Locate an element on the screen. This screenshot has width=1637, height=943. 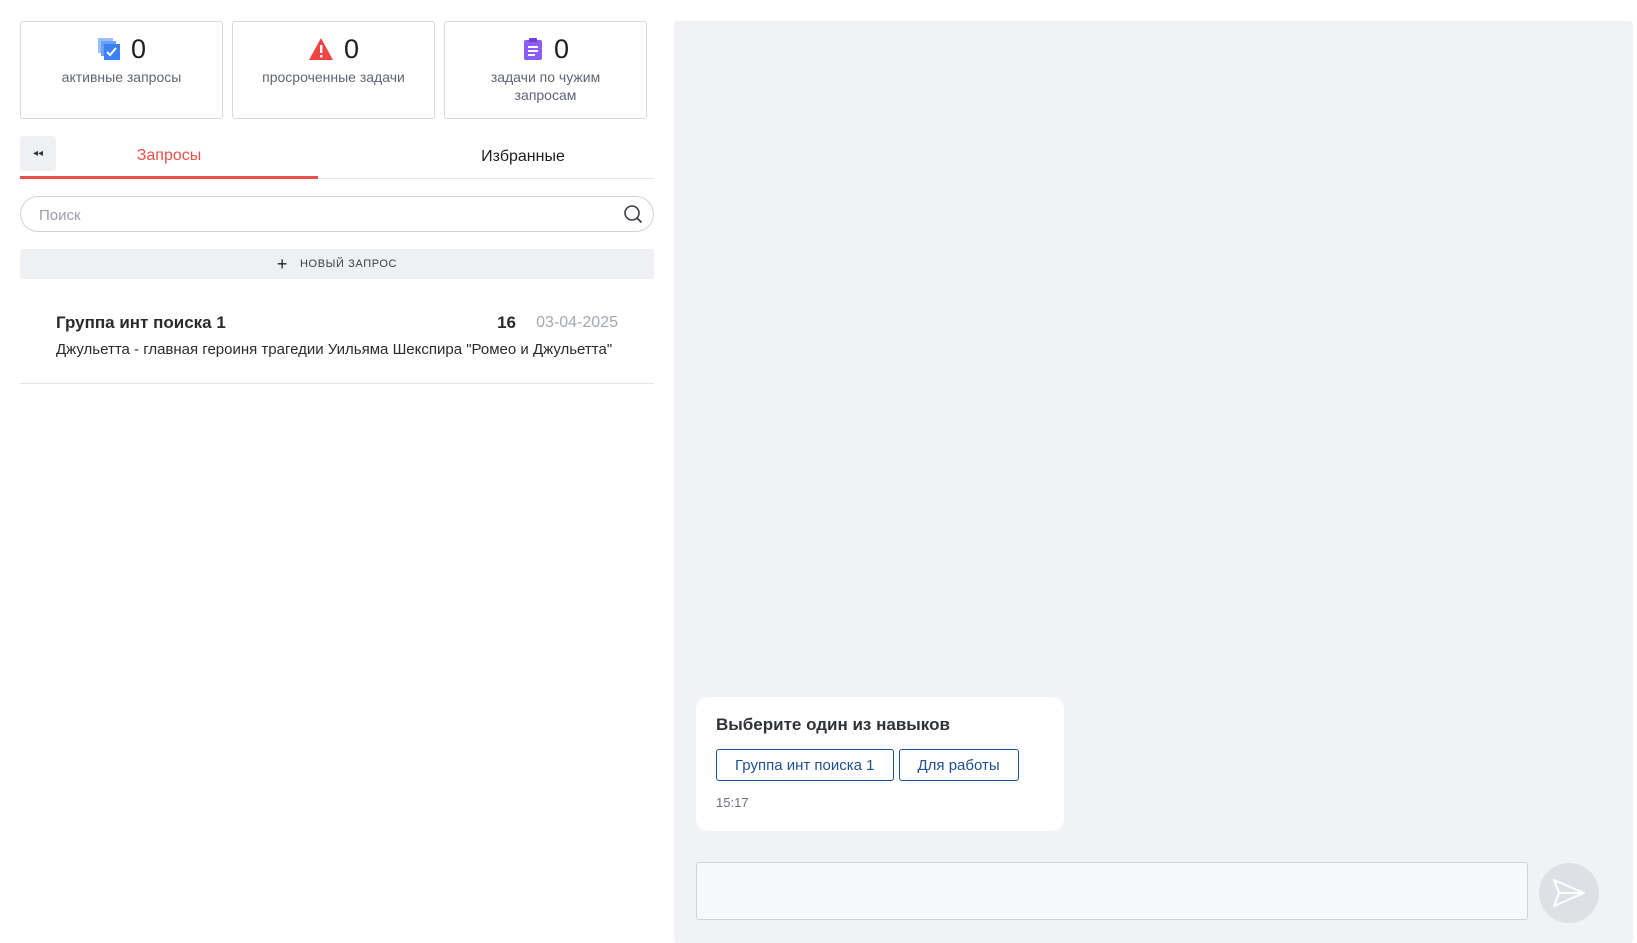
stat-overdue-tasks: 0 просроченные задачи is located at coordinates (333, 70).